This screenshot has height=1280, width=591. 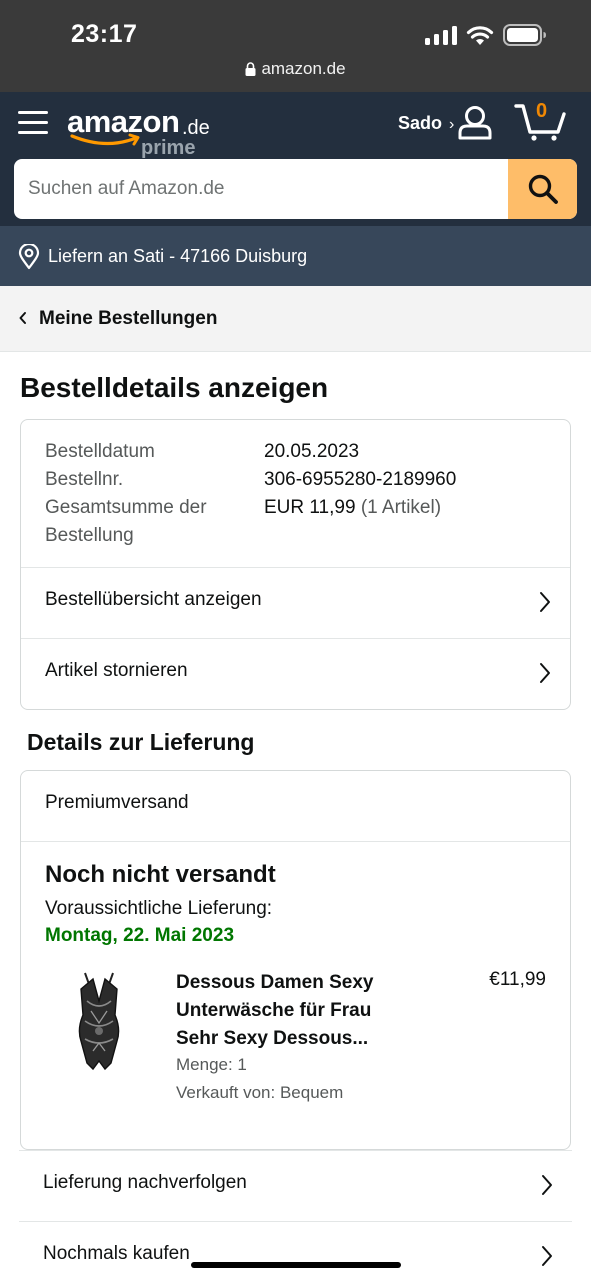 I want to click on order-overview-link: Bestellübersicht anzeigen, so click(x=295, y=602).